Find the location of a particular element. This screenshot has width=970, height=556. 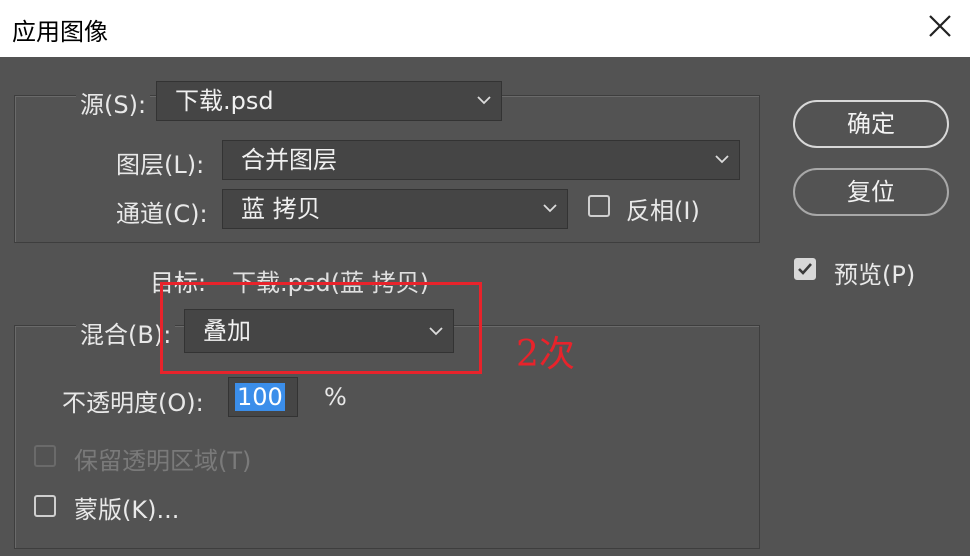

opacity-value: 100 is located at coordinates (260, 397).